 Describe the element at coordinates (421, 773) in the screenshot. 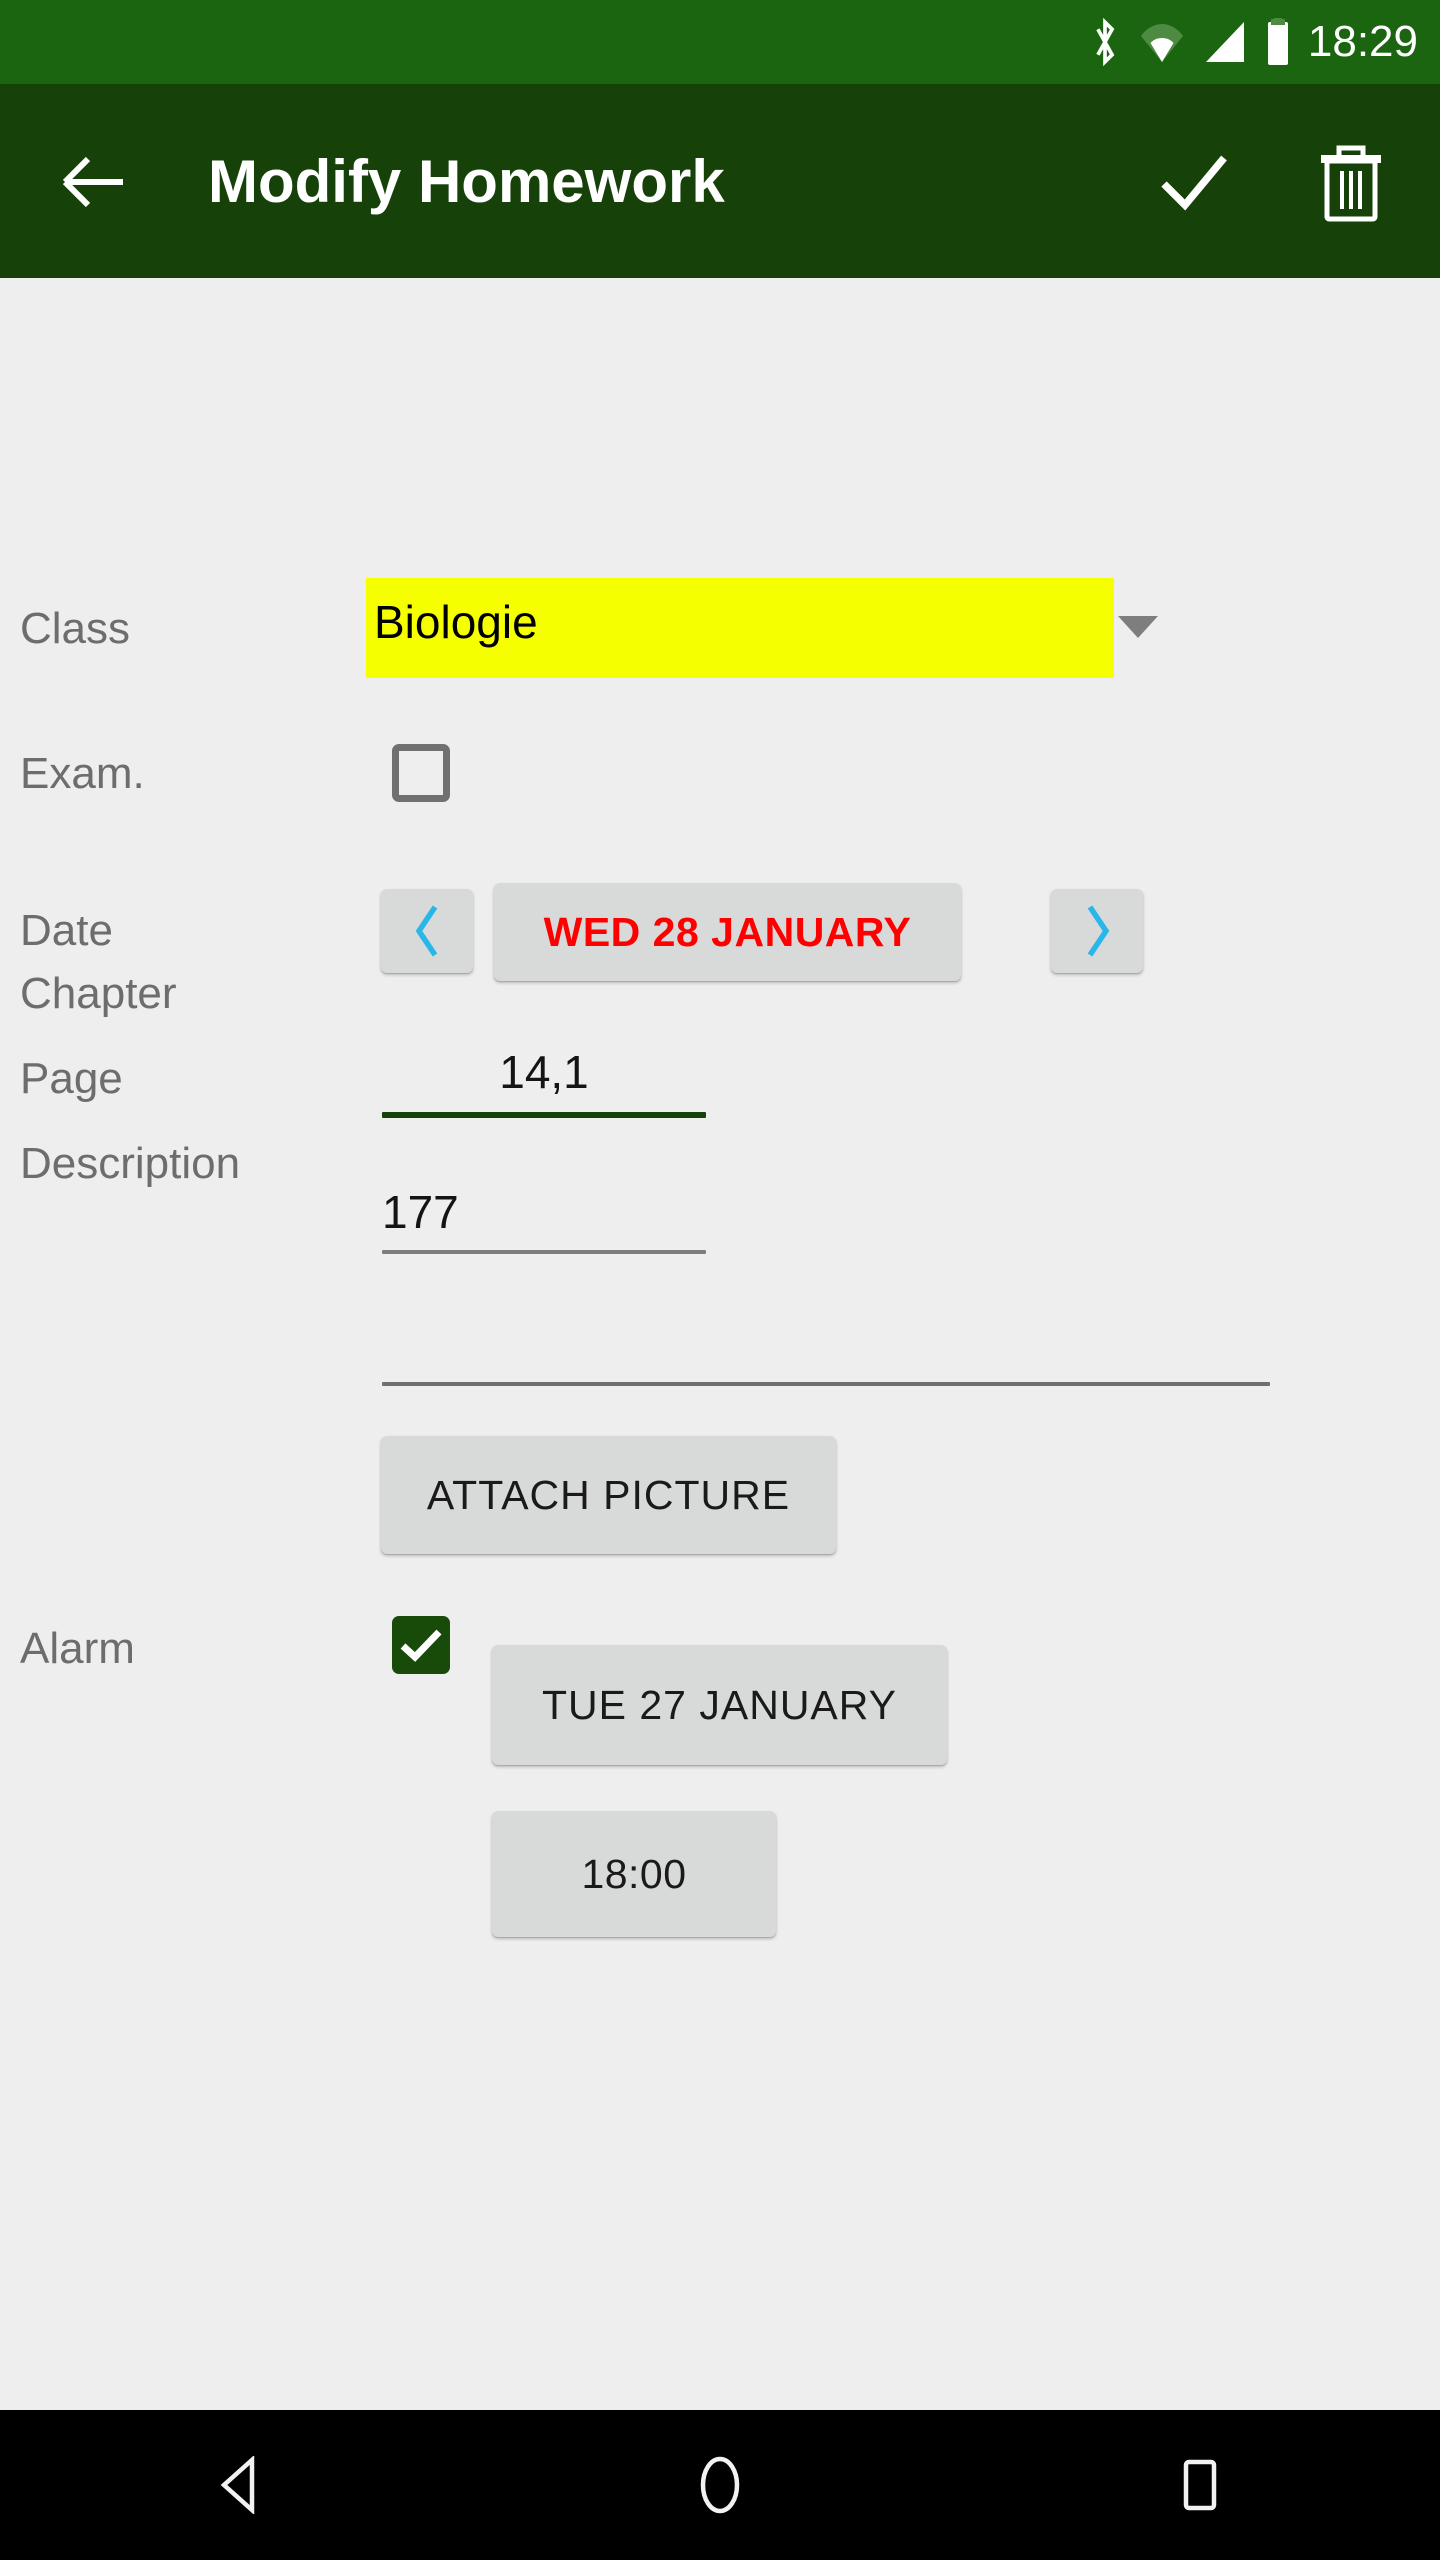

I see `exam-checkbox` at that location.